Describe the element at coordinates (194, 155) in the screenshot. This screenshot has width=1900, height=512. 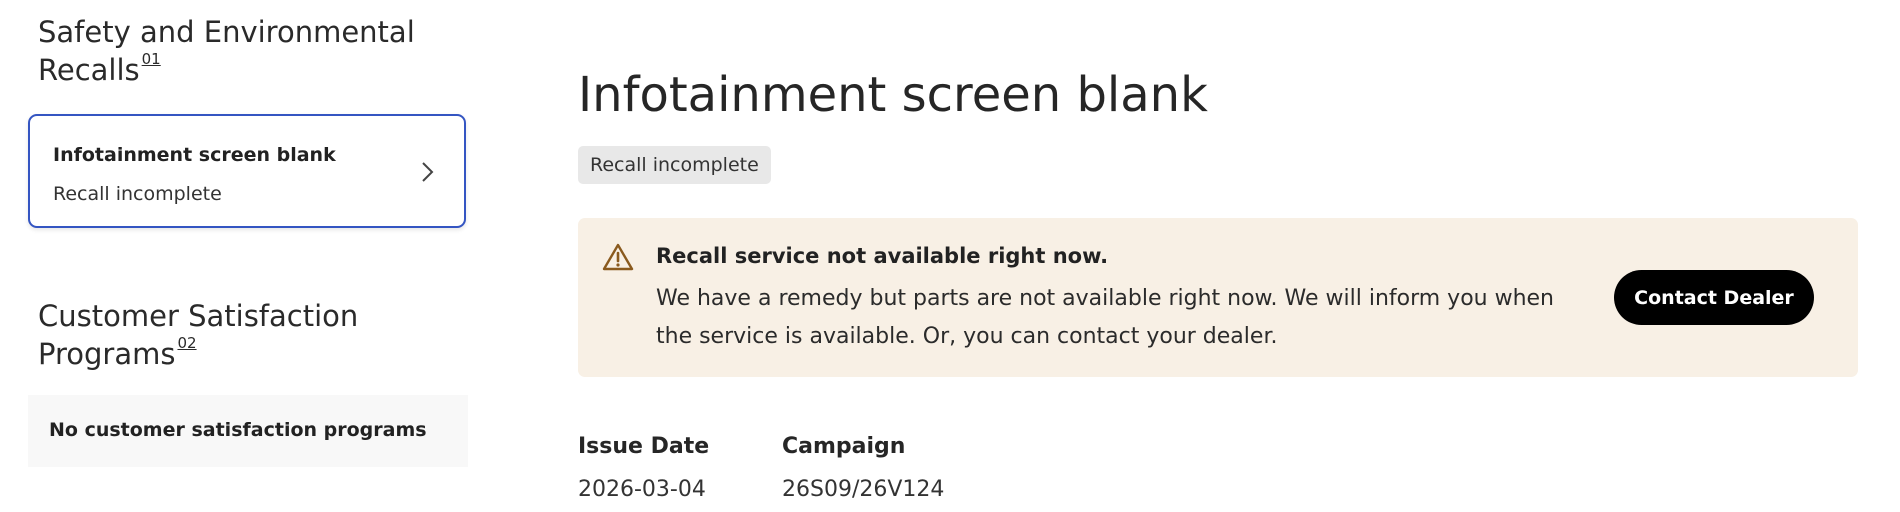
I see `recall-item-title: Infotainment screen blank` at that location.